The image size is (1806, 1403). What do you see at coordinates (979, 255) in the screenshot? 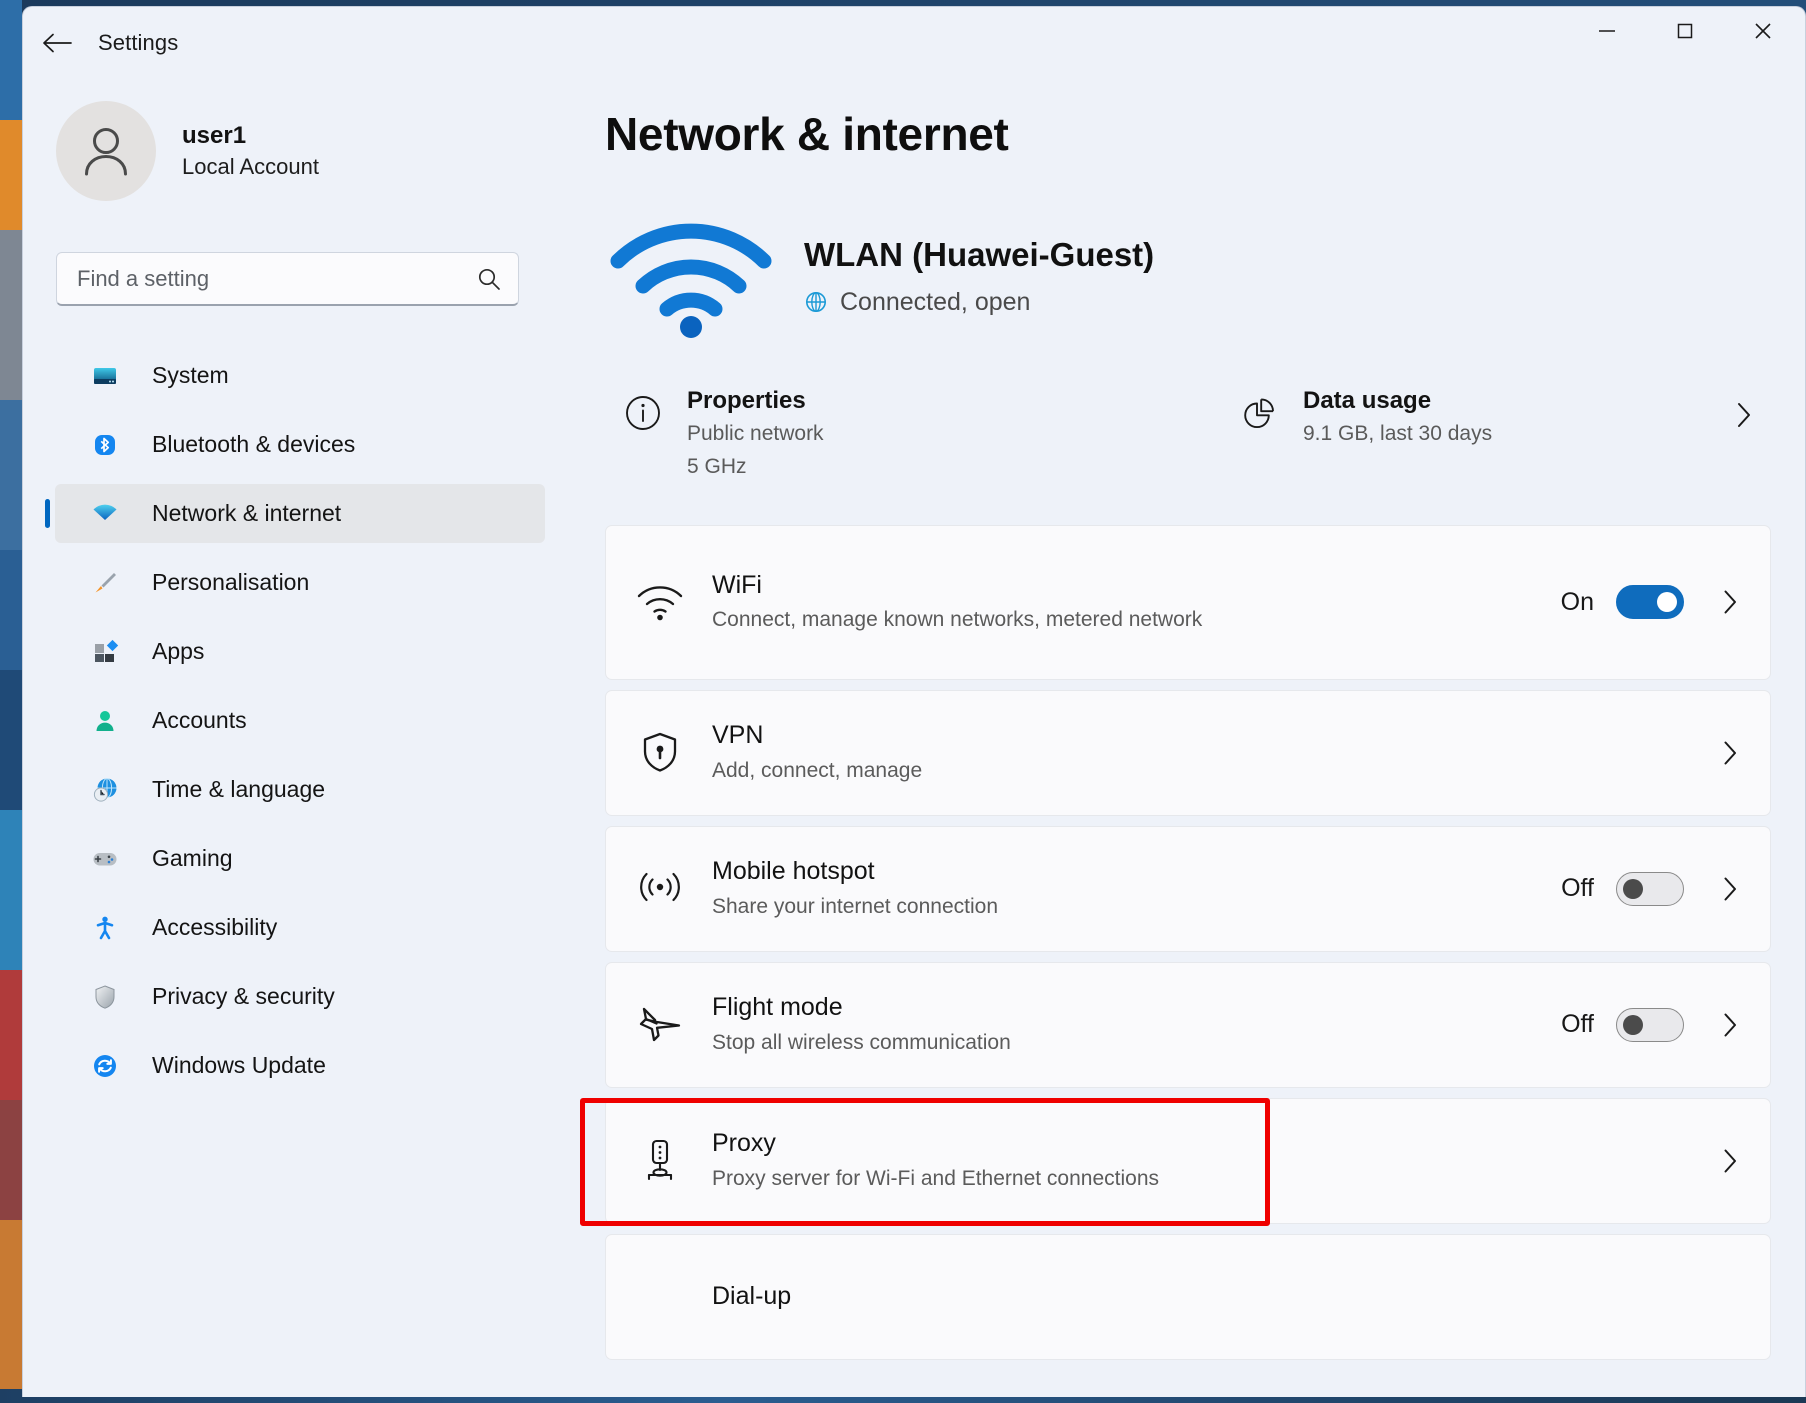
I see `network-name: WLAN (Huawei-Guest)` at bounding box center [979, 255].